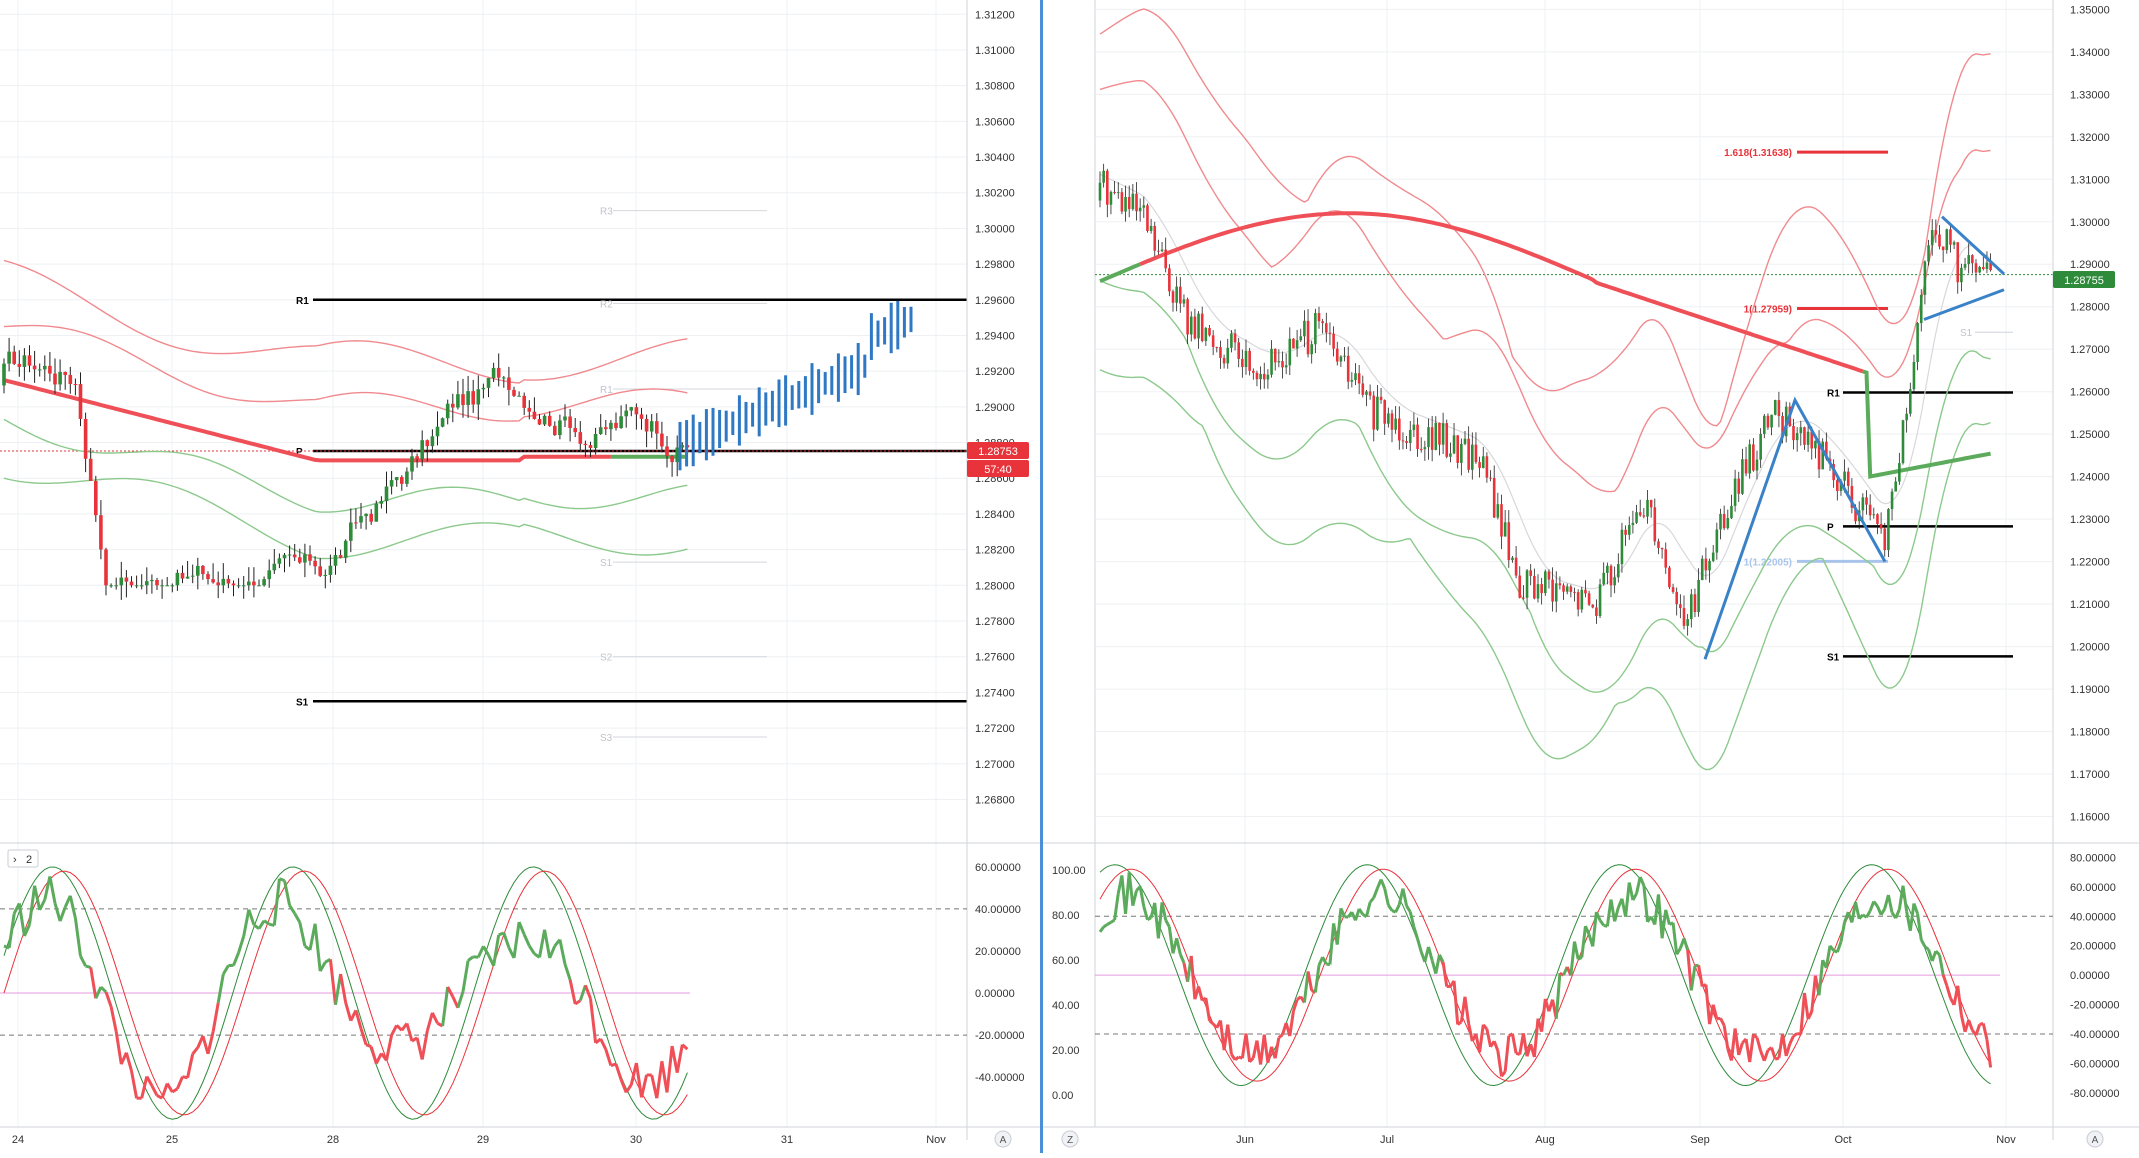 This screenshot has width=2139, height=1158. What do you see at coordinates (1003, 1139) in the screenshot?
I see `left-auto-scale-button: A` at bounding box center [1003, 1139].